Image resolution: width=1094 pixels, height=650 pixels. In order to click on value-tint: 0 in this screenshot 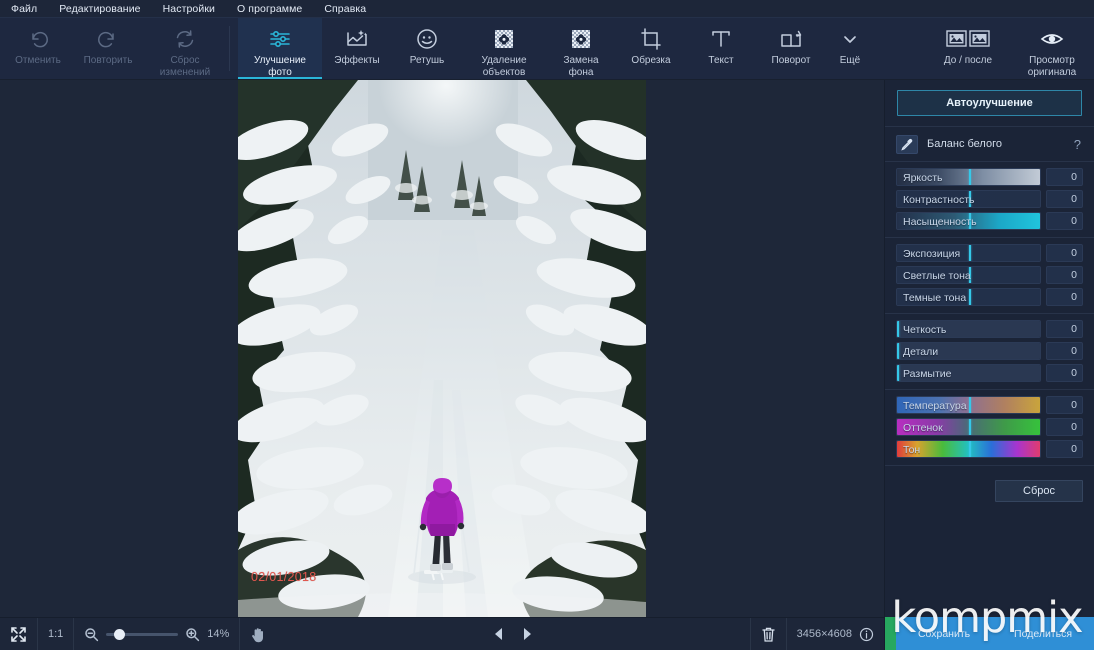, I will do `click(1064, 427)`.